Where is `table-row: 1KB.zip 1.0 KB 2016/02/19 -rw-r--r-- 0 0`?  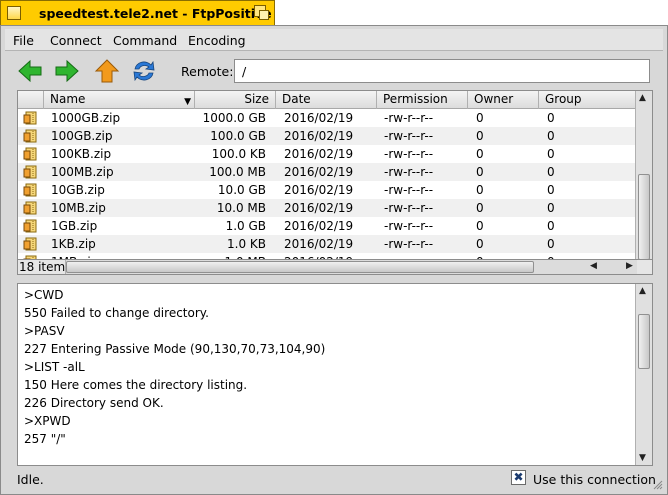 table-row: 1KB.zip 1.0 KB 2016/02/19 -rw-r--r-- 0 0 is located at coordinates (327, 244).